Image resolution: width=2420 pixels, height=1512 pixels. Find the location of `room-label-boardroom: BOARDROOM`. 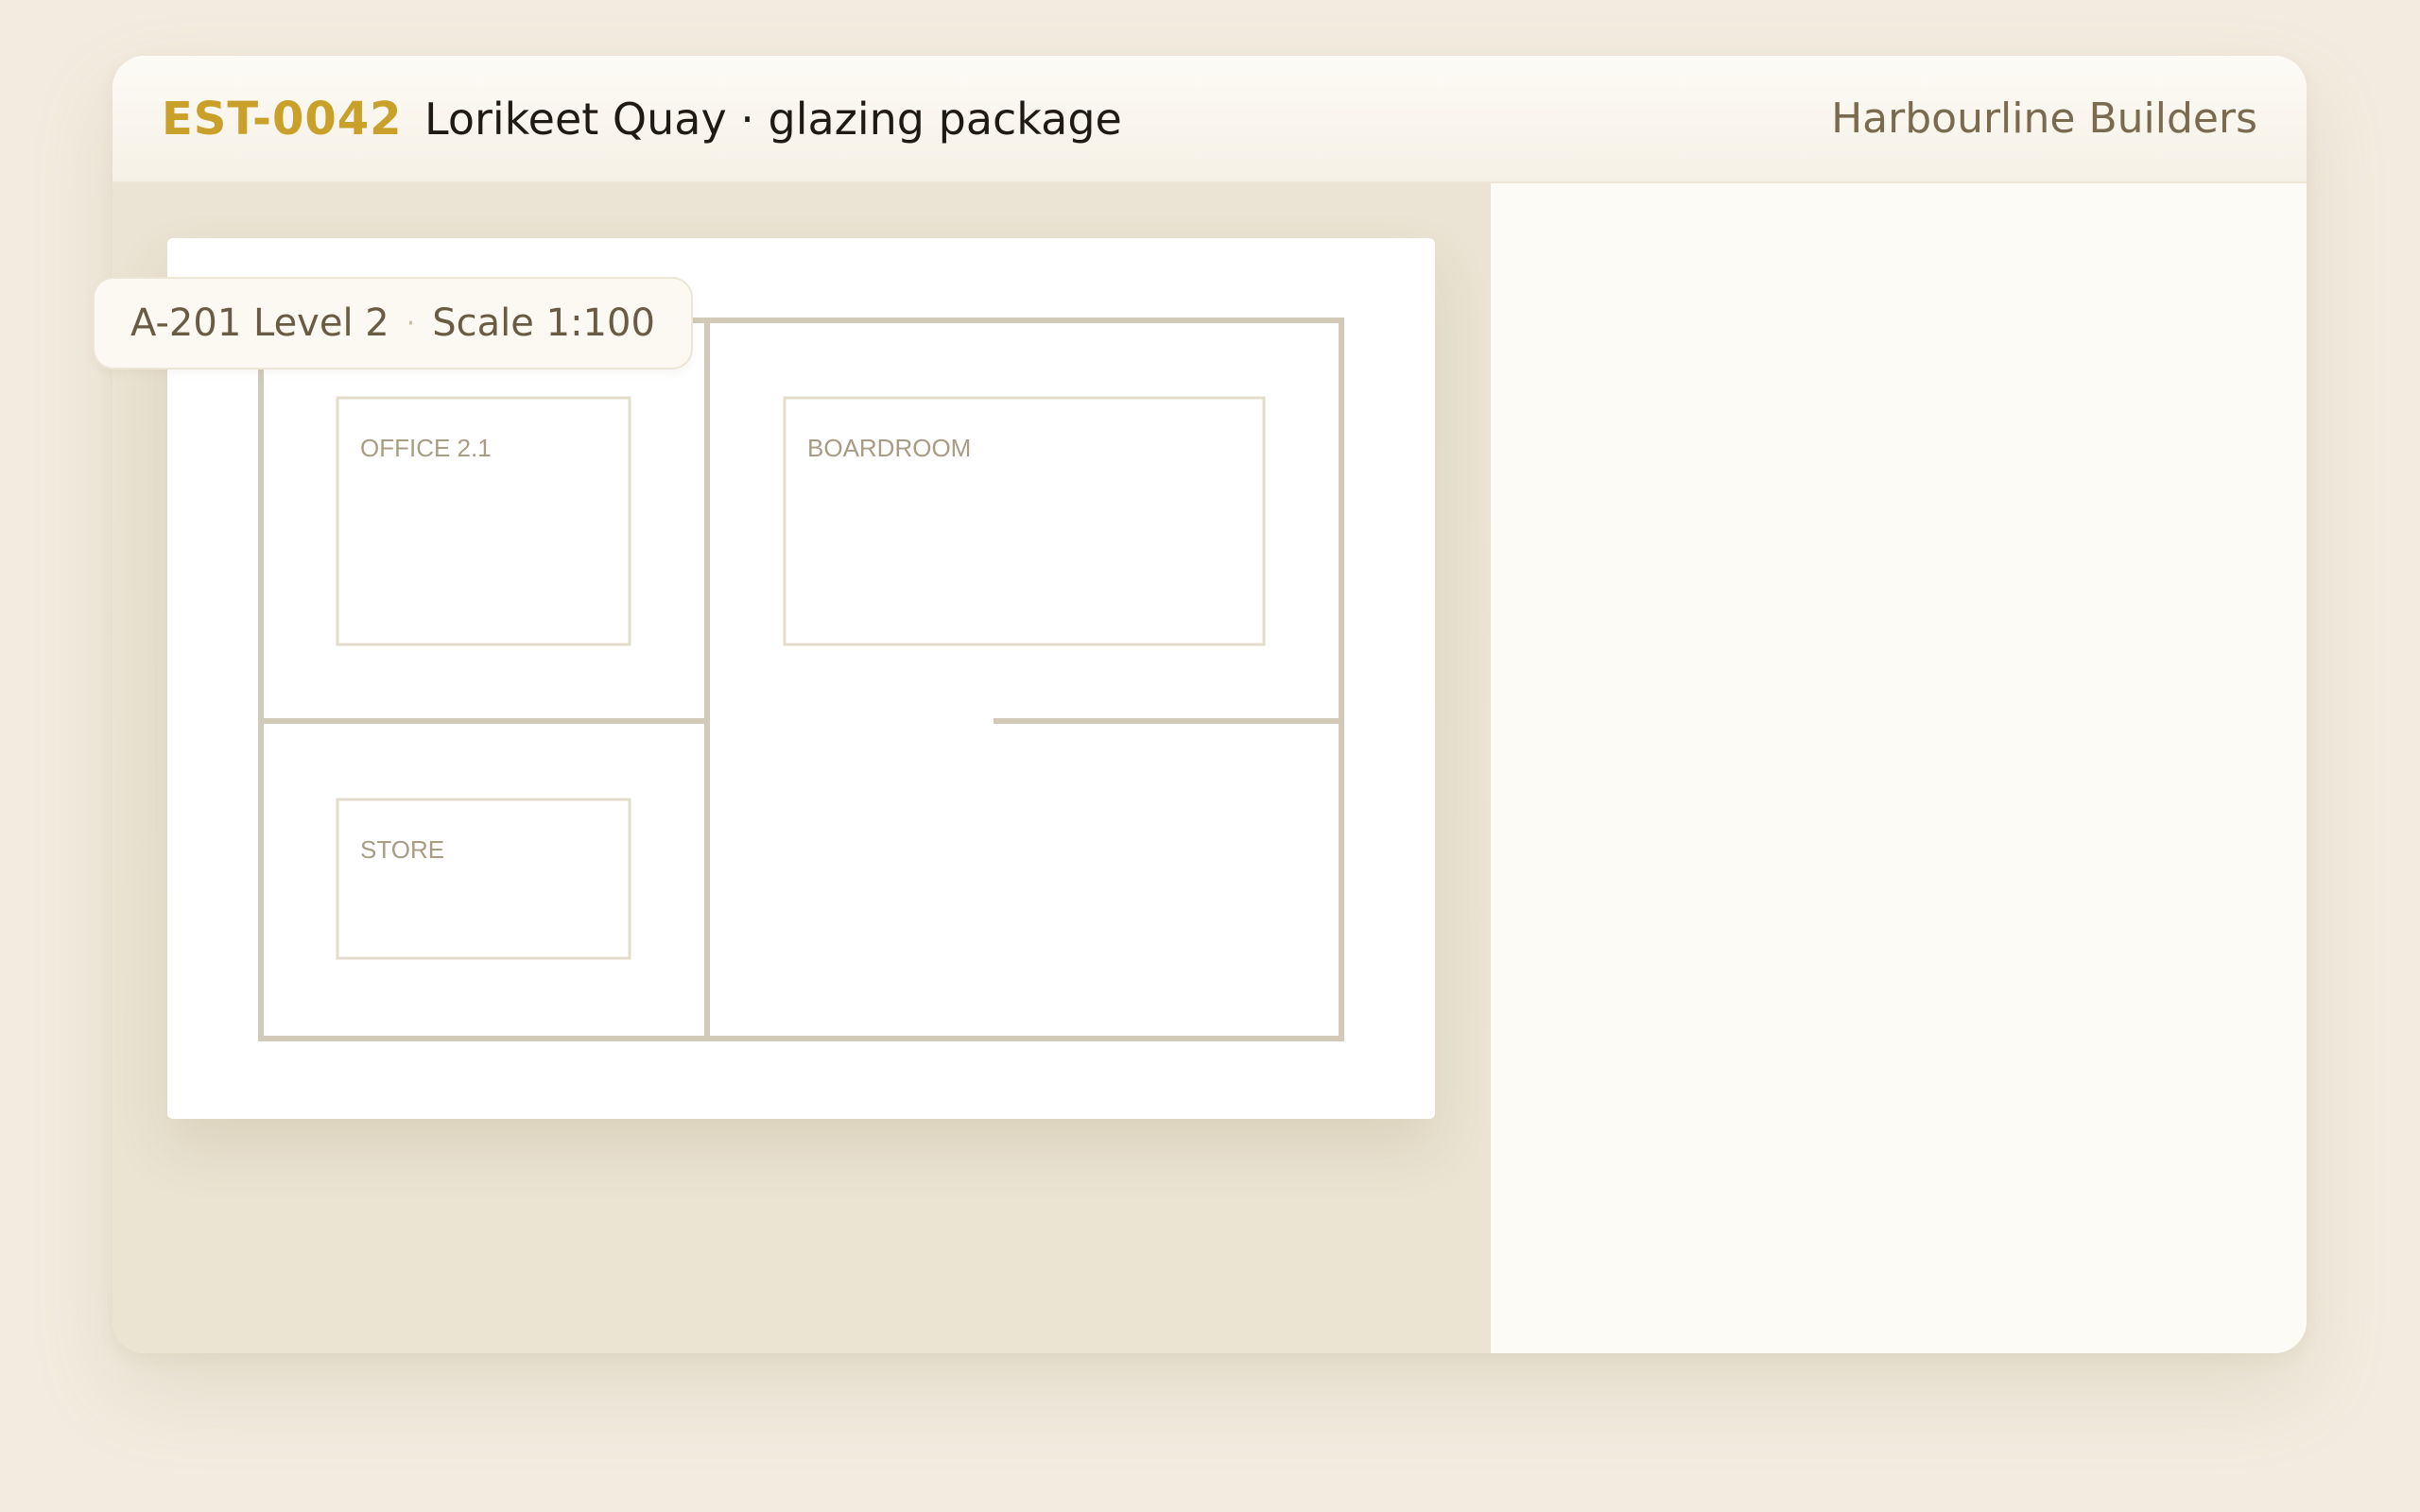

room-label-boardroom: BOARDROOM is located at coordinates (889, 448).